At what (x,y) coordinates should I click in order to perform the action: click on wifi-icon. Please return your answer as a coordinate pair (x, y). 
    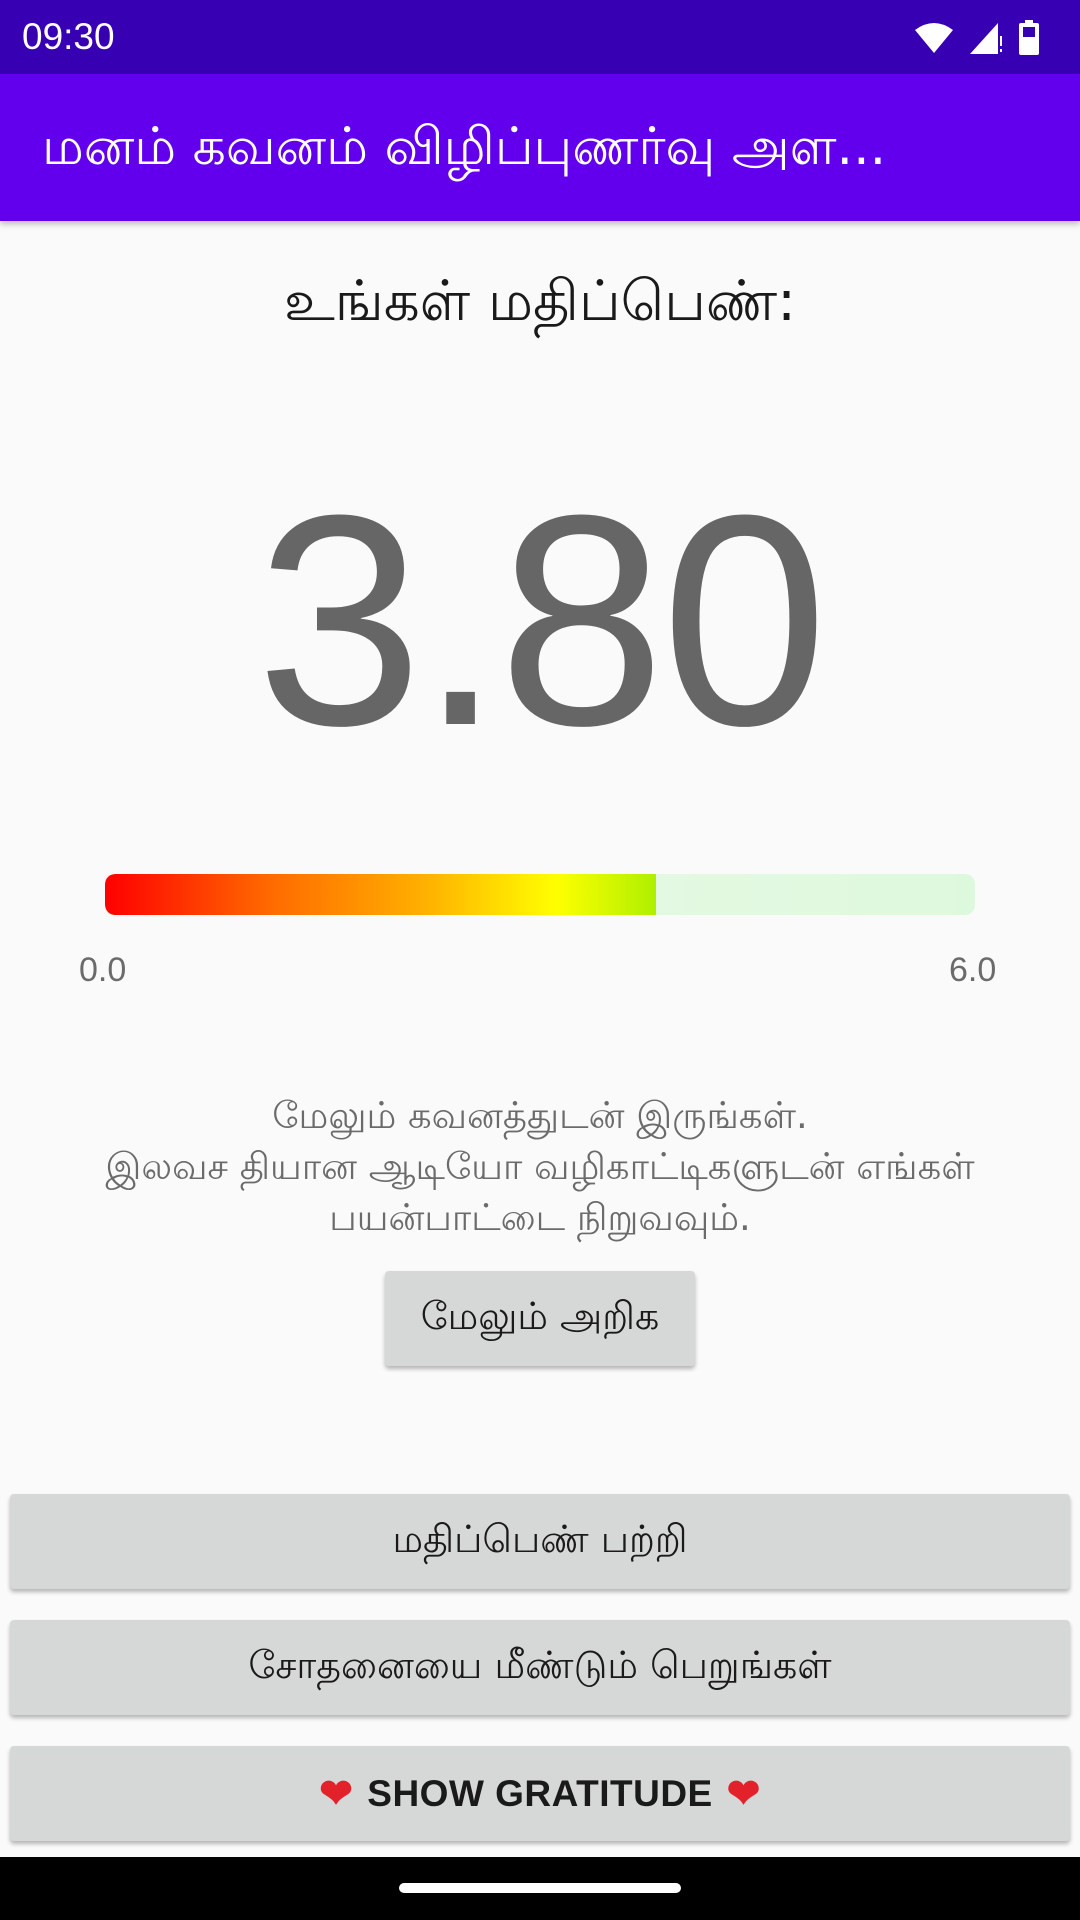
    Looking at the image, I should click on (934, 38).